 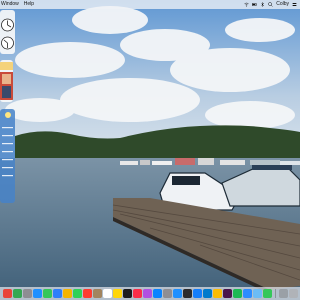 I want to click on weather-widget, so click(x=7, y=156).